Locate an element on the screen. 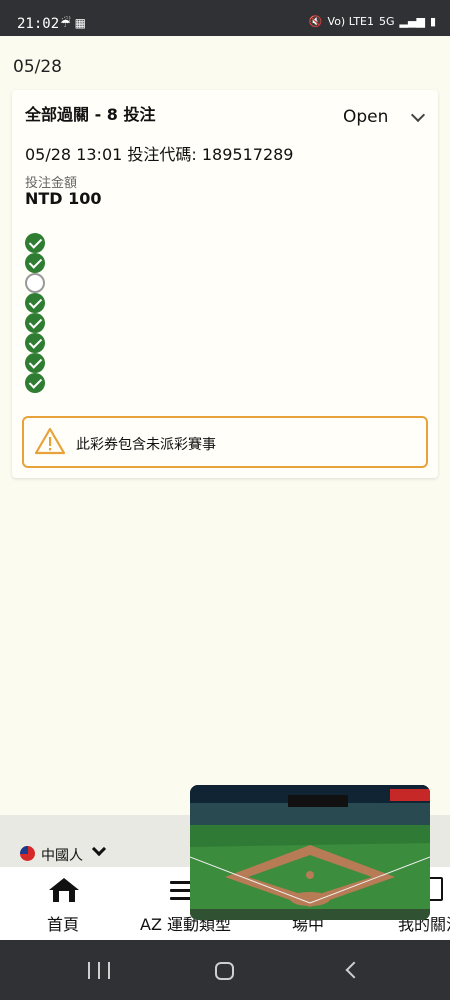 The image size is (450, 1000). status-right-icons: 🔇 Vo) LTE1 5G ▂▄▆ ▮ is located at coordinates (372, 21).